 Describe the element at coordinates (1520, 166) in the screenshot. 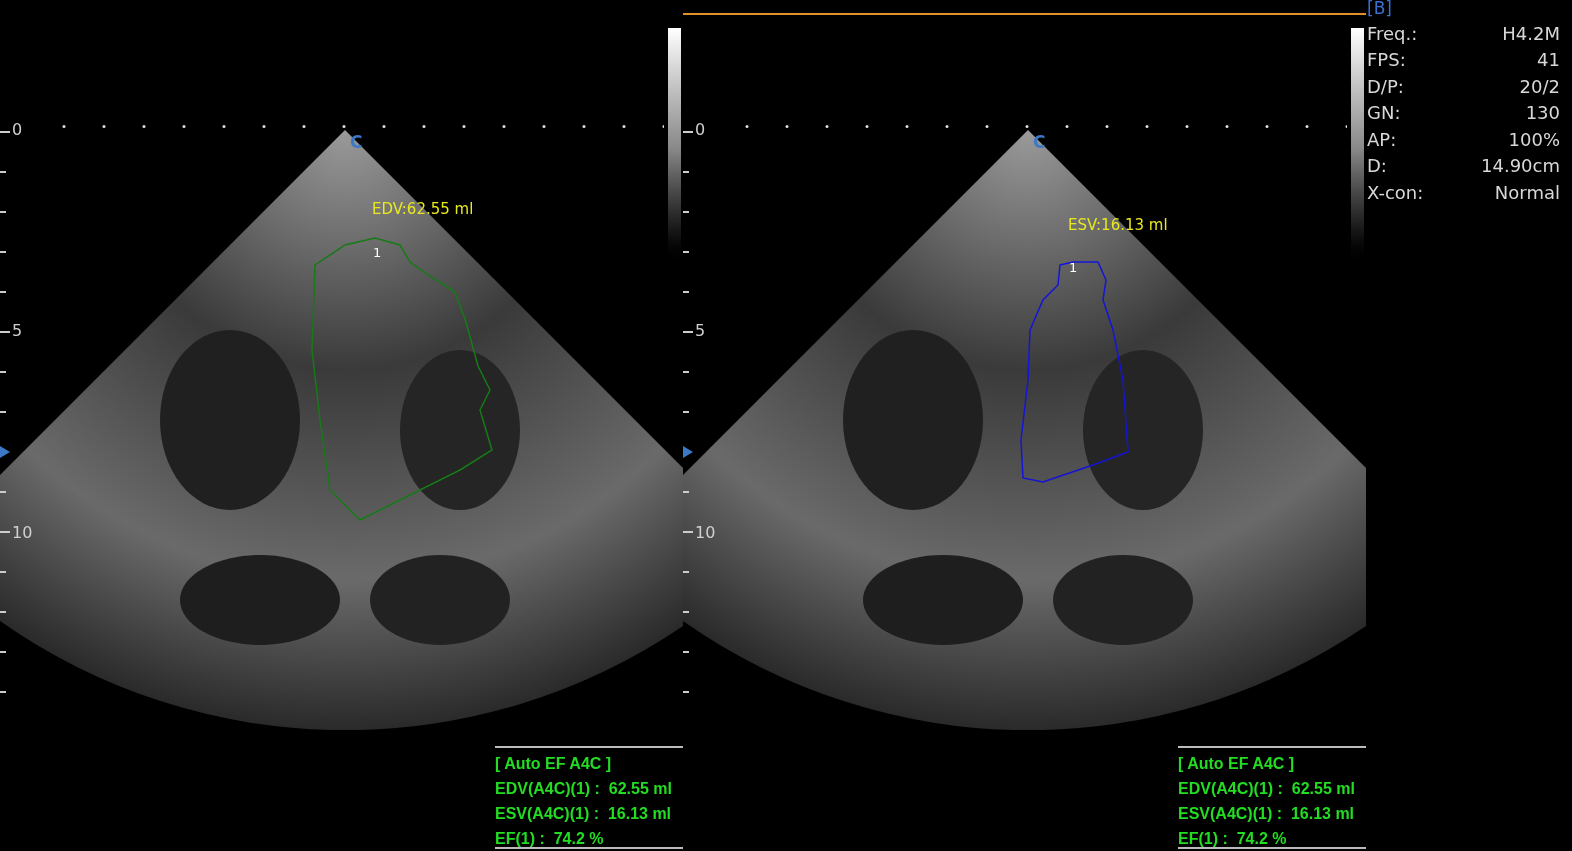

I see `parameter-value: 14.90cm` at that location.